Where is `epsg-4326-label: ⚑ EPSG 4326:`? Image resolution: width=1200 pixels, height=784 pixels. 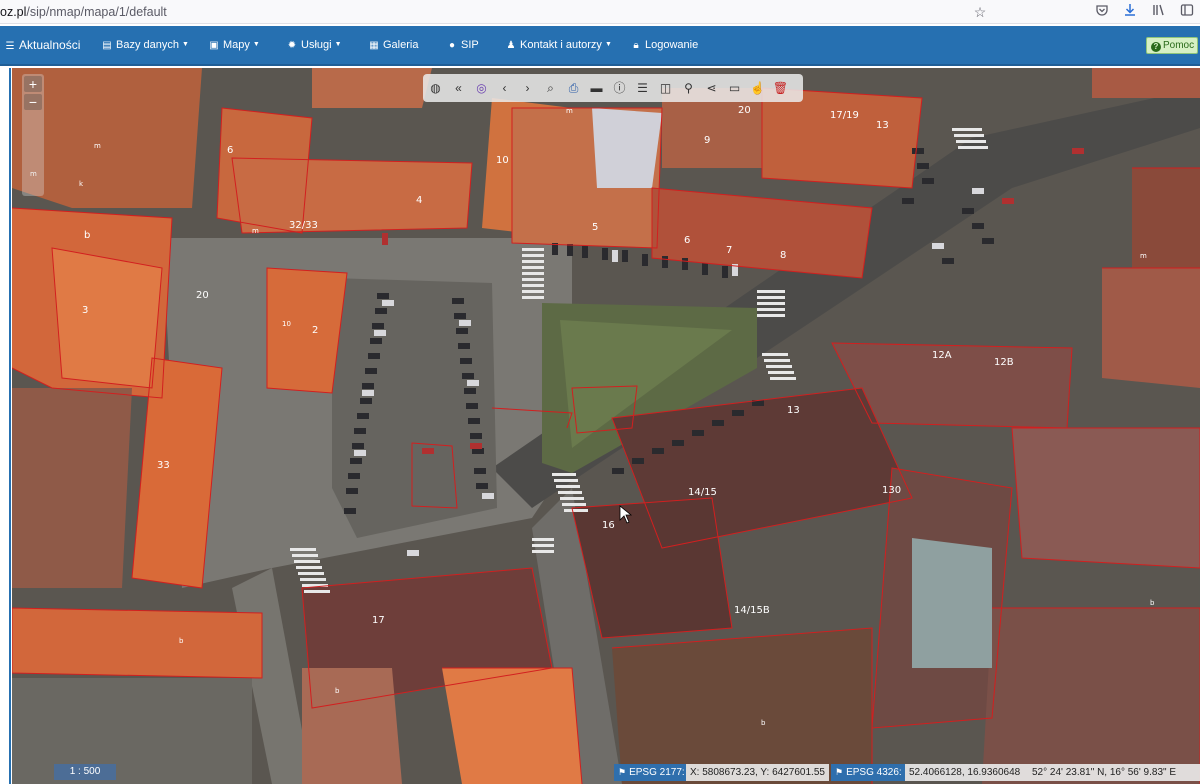 epsg-4326-label: ⚑ EPSG 4326: is located at coordinates (868, 772).